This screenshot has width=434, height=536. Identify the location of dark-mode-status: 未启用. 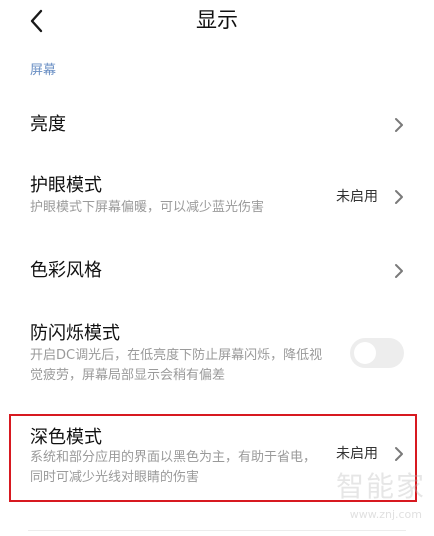
(357, 454).